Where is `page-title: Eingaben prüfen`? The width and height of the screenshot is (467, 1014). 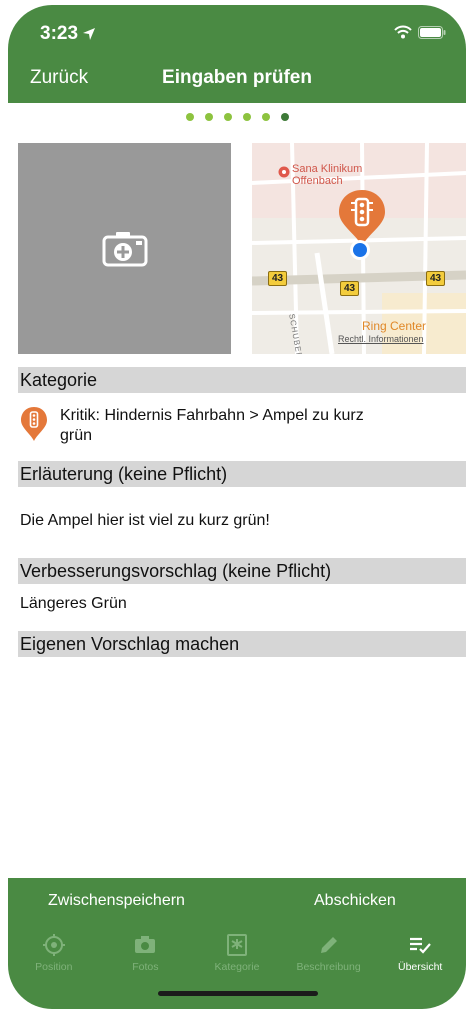
page-title: Eingaben prüfen is located at coordinates (237, 77).